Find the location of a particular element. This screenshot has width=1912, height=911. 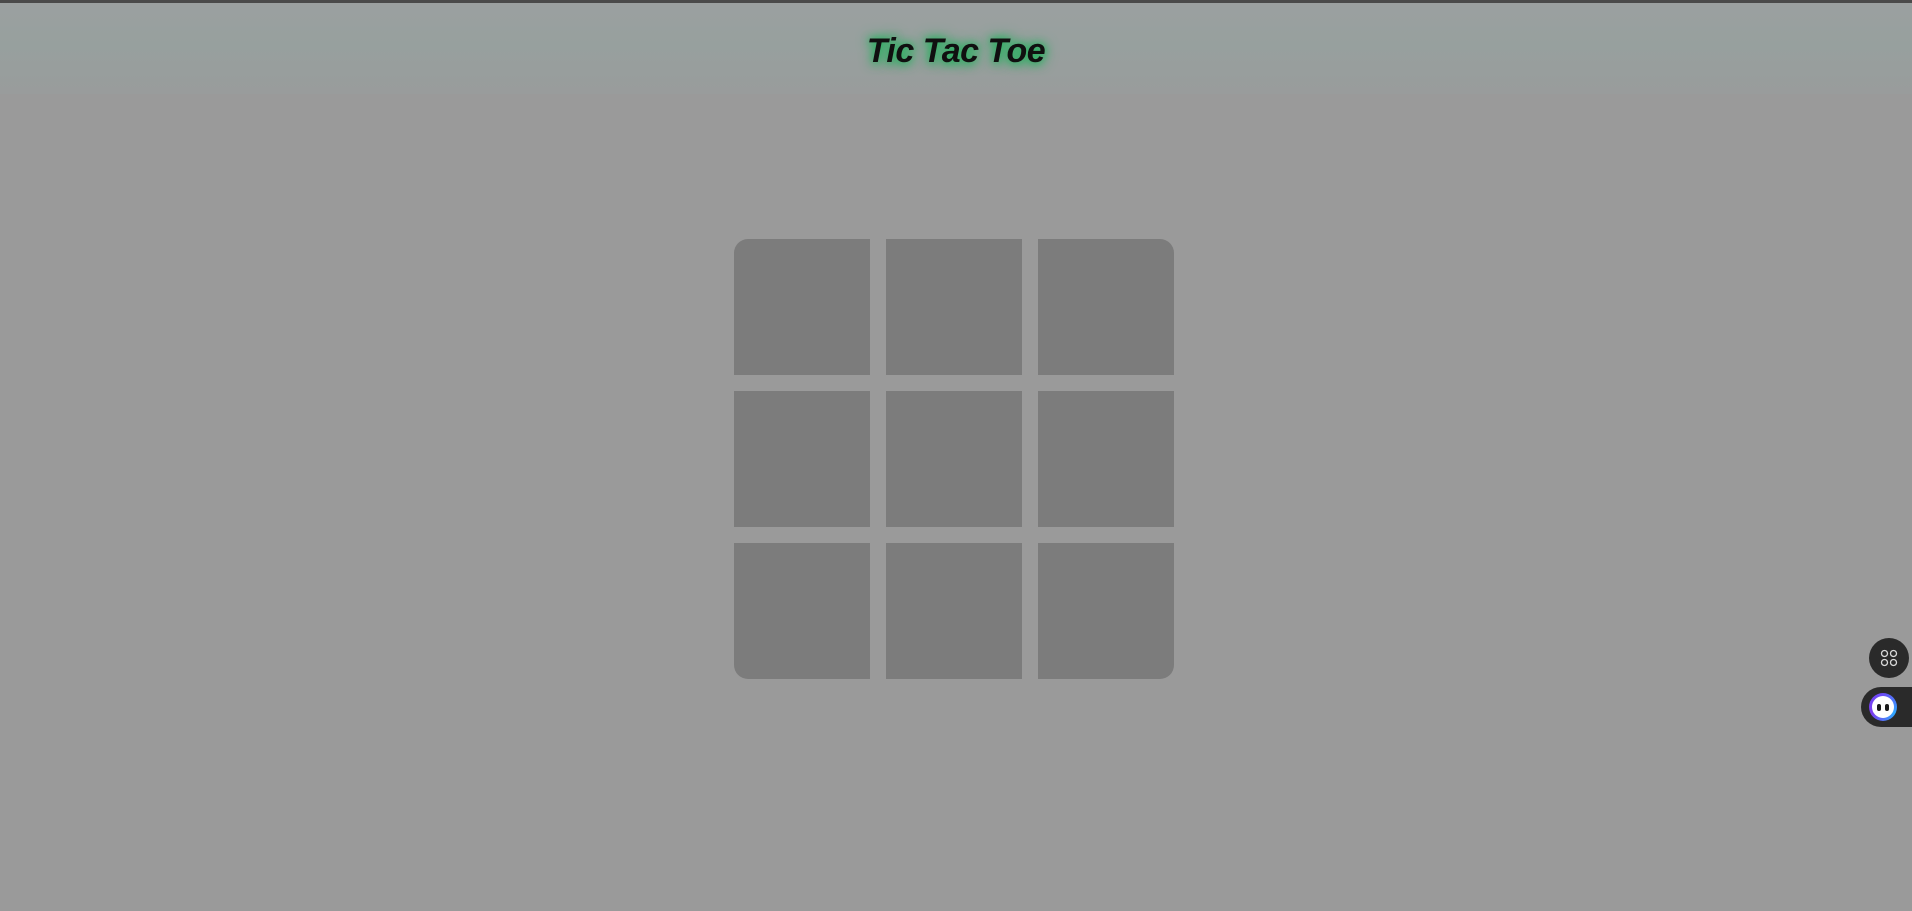

assistant-eye-right is located at coordinates (1887, 707).